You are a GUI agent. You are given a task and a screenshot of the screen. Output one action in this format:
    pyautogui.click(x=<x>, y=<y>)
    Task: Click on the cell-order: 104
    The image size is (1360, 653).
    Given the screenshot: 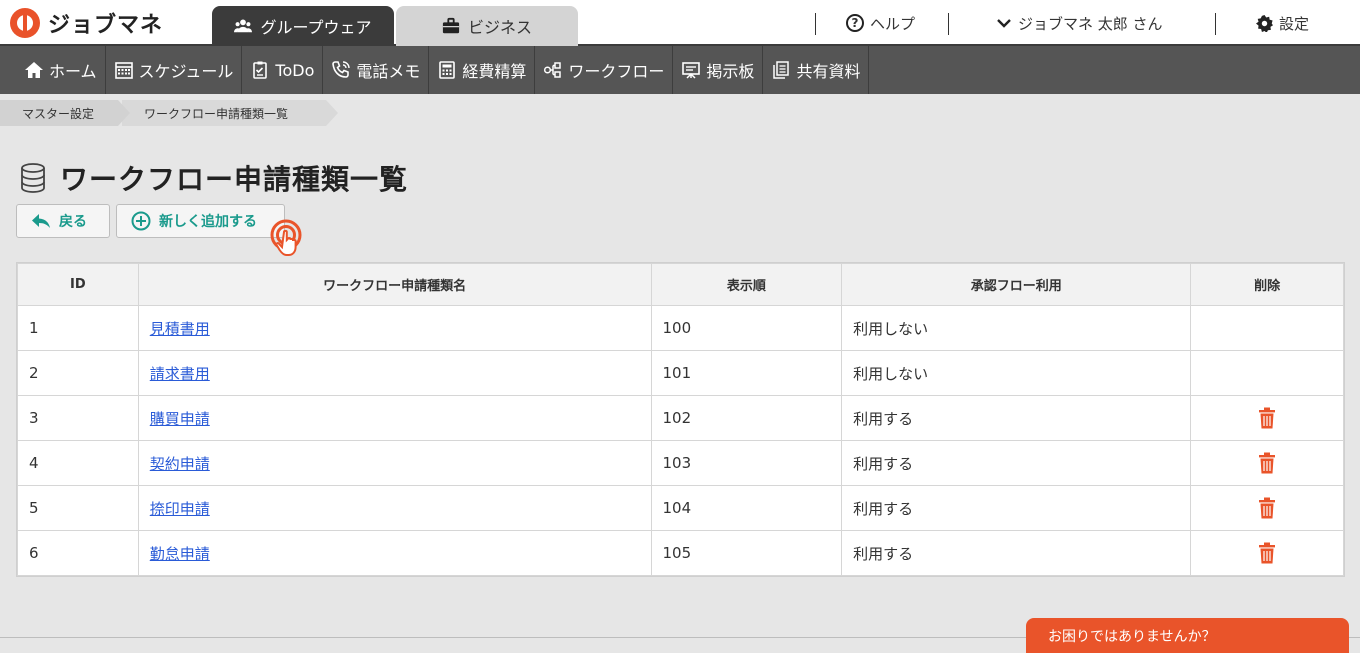 What is the action you would take?
    pyautogui.click(x=746, y=508)
    